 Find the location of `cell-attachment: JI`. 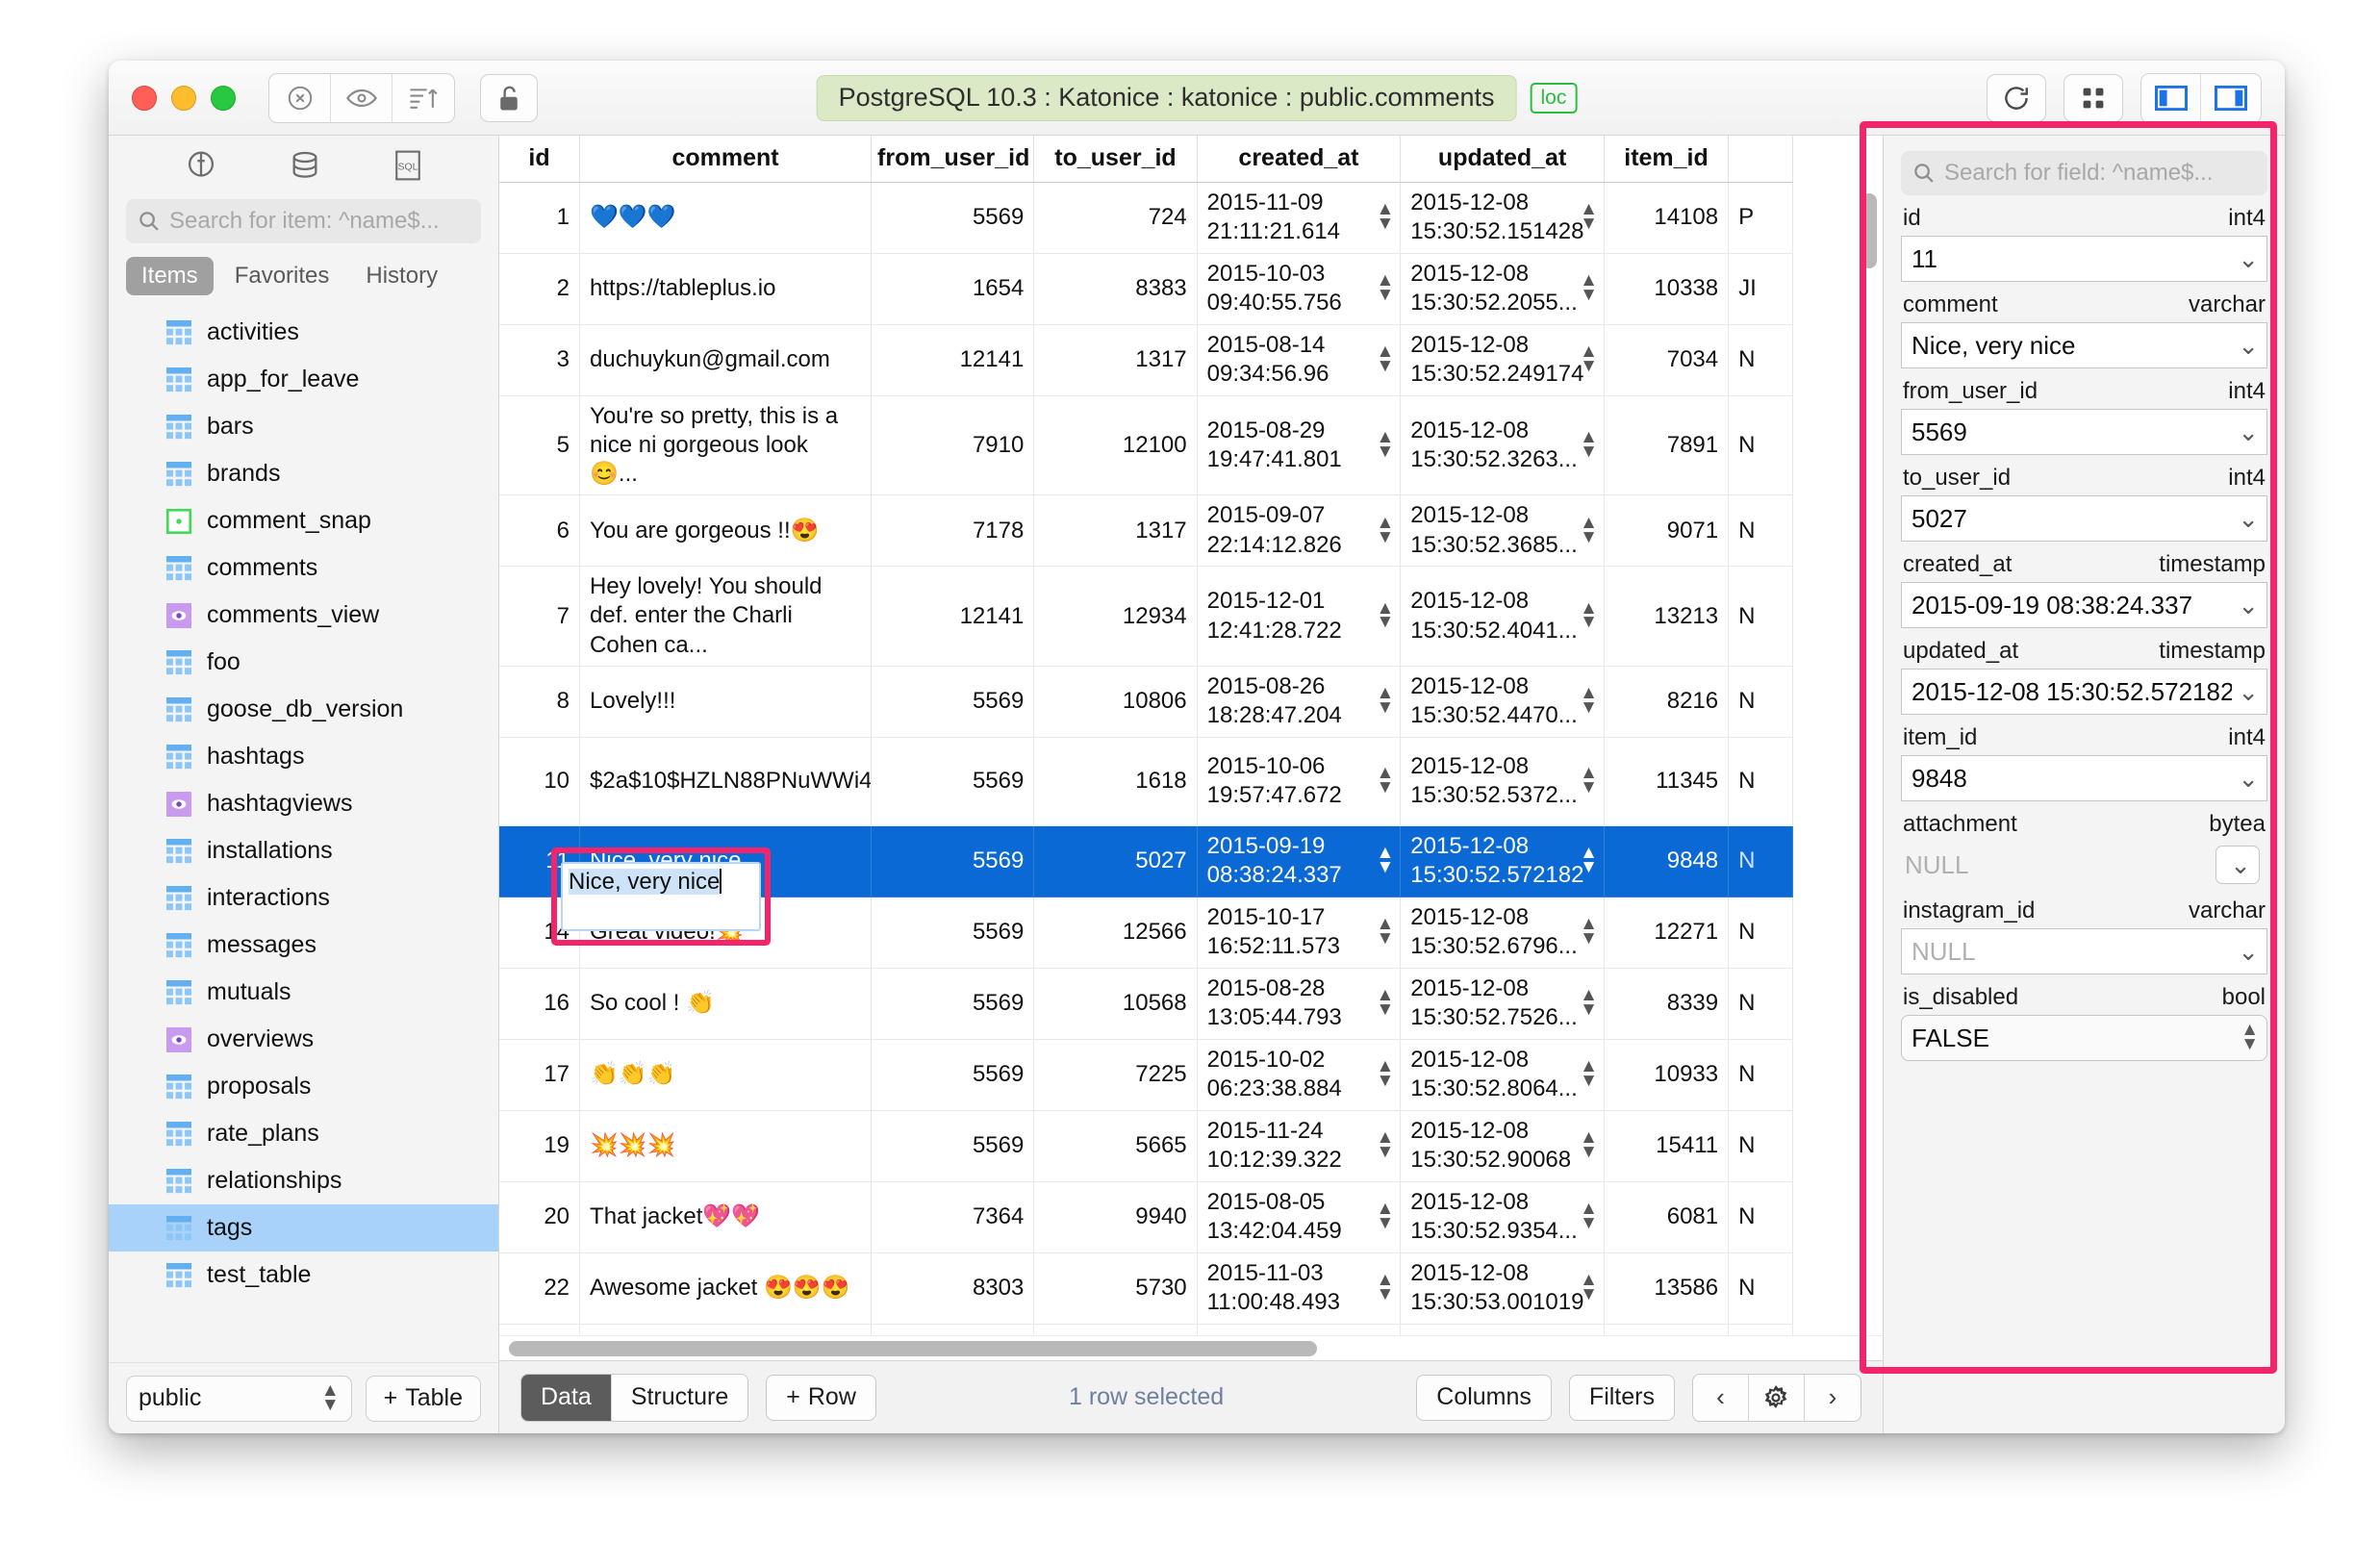

cell-attachment: JI is located at coordinates (1761, 289).